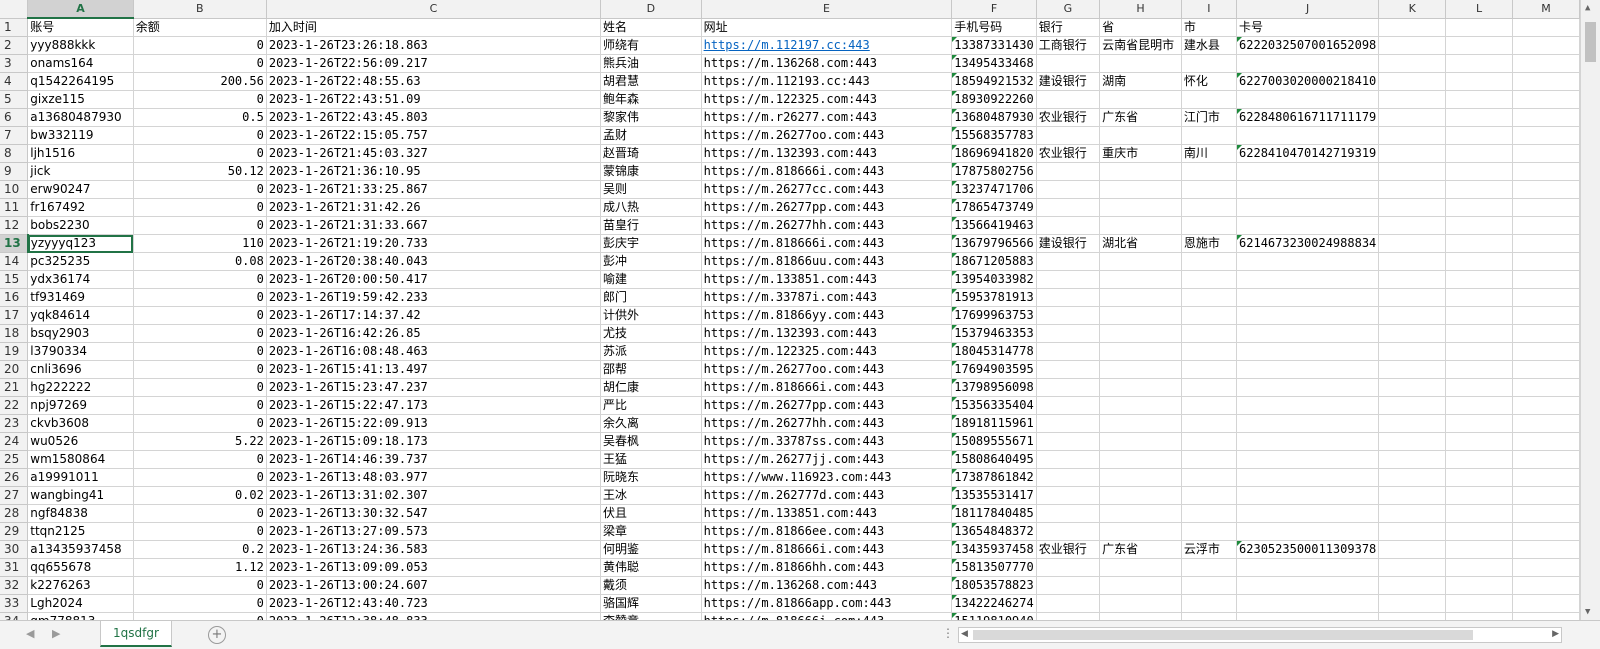  Describe the element at coordinates (434, 99) in the screenshot. I see `cell-C5: 2023-1-26T22:43:51.09` at that location.